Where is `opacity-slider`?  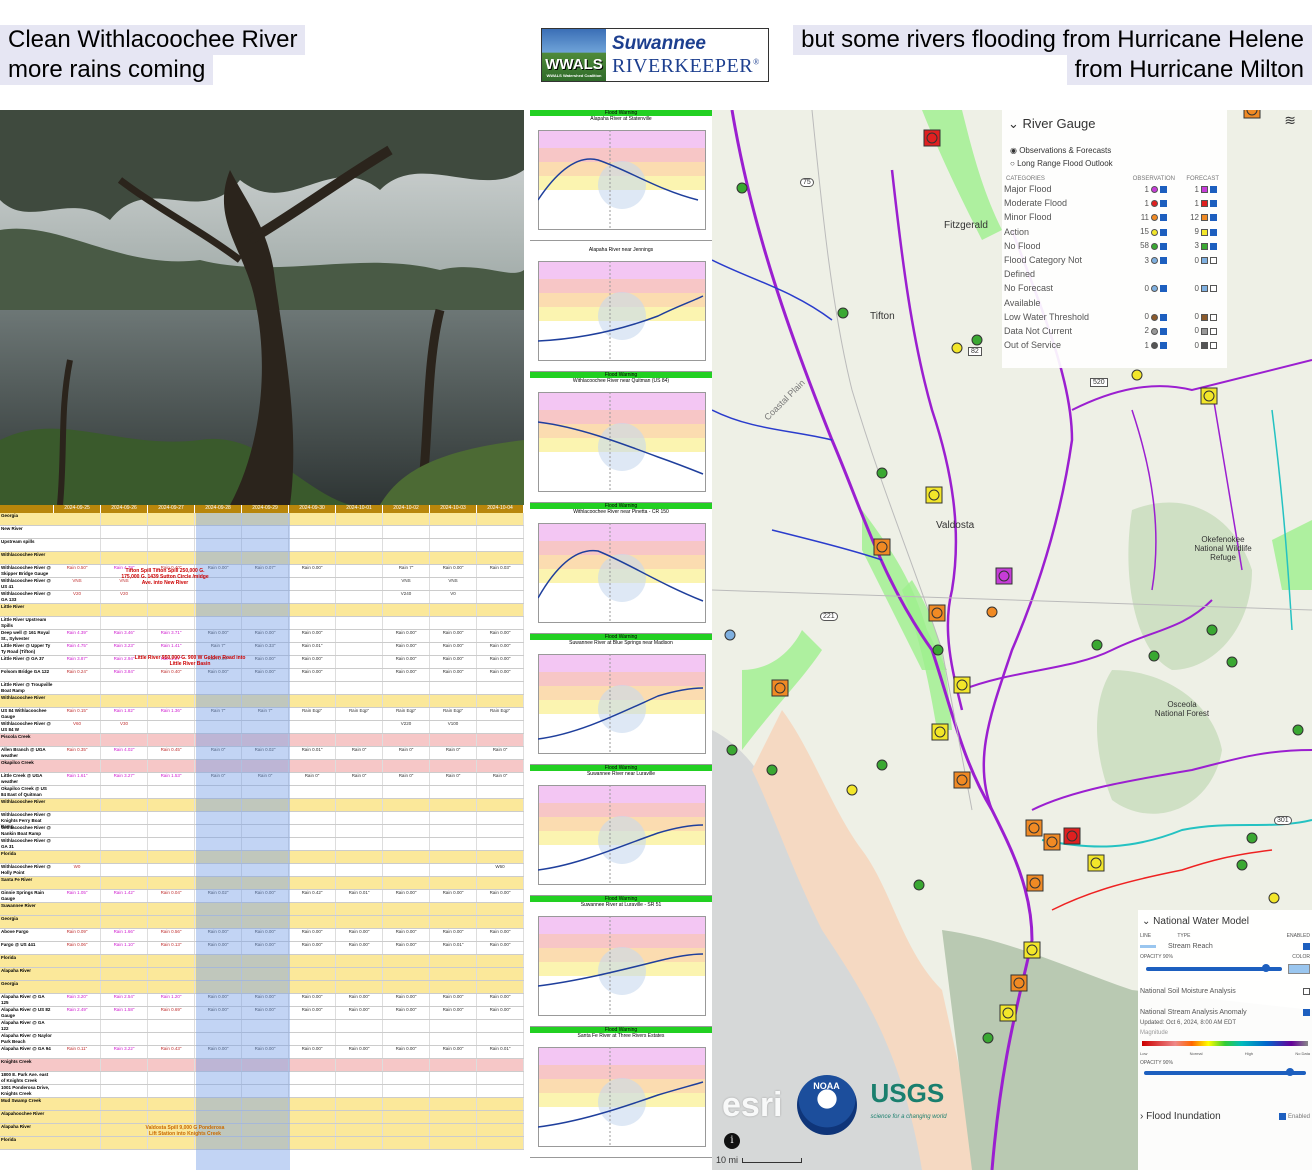 opacity-slider is located at coordinates (1214, 968).